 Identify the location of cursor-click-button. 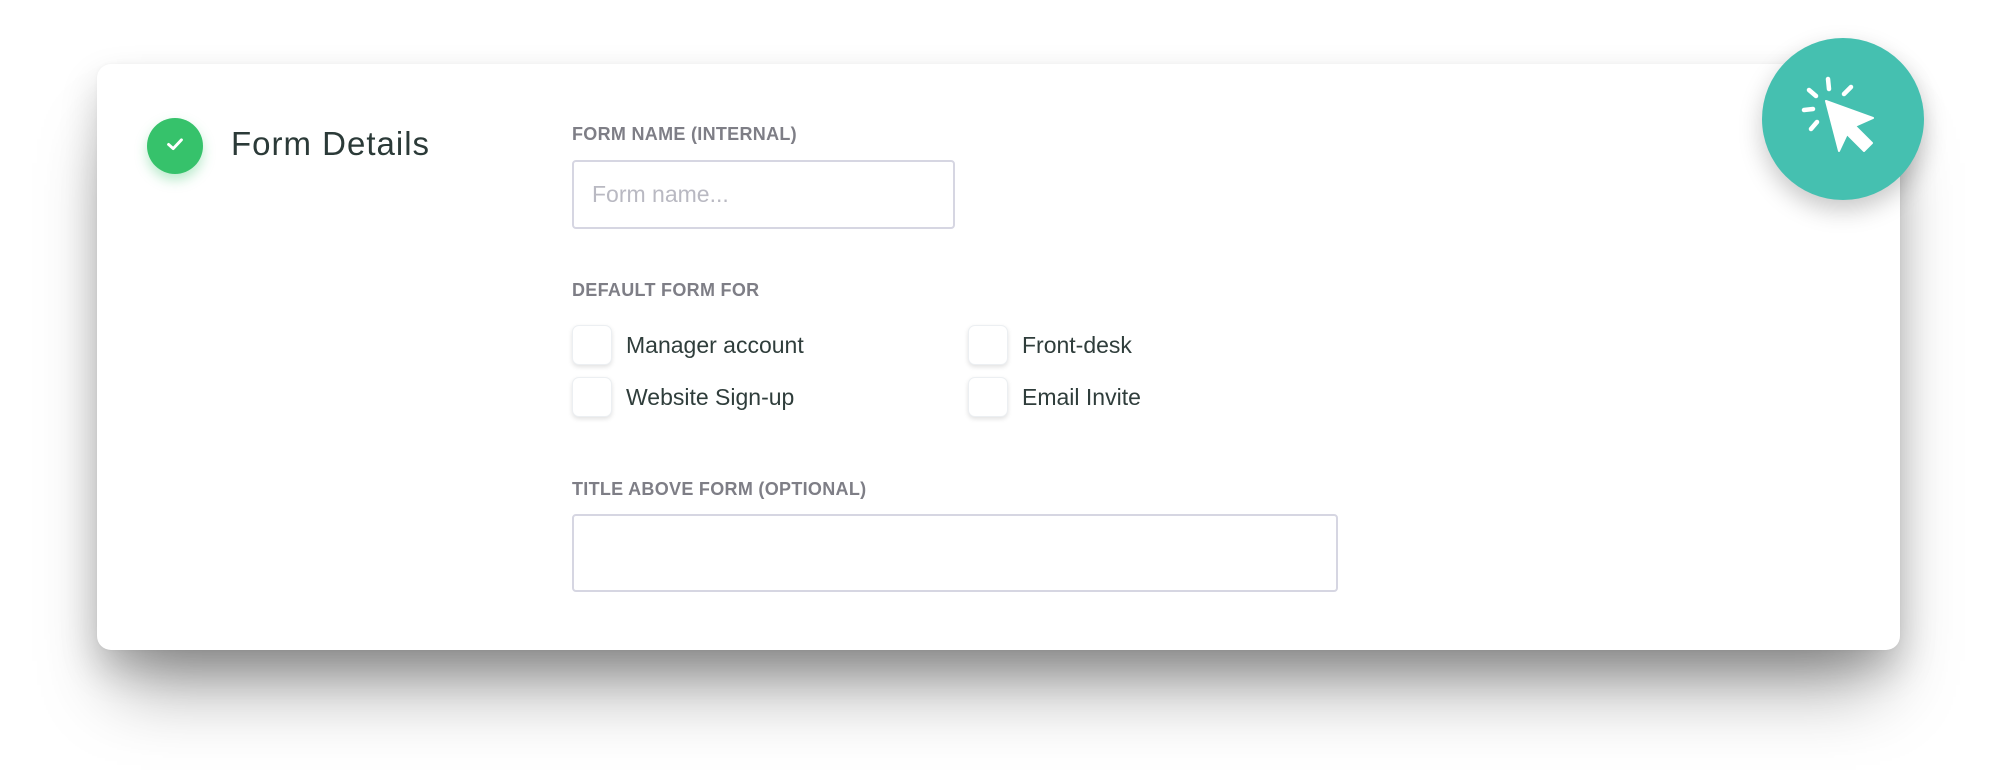
(1843, 119).